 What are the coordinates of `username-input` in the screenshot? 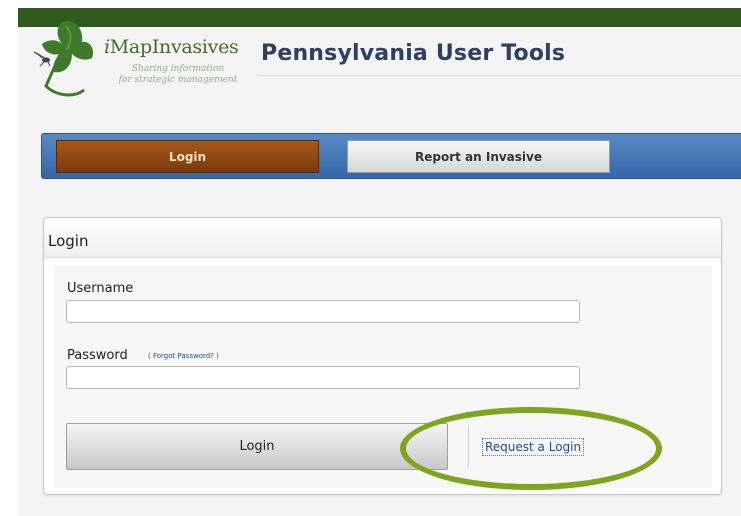 It's located at (323, 311).